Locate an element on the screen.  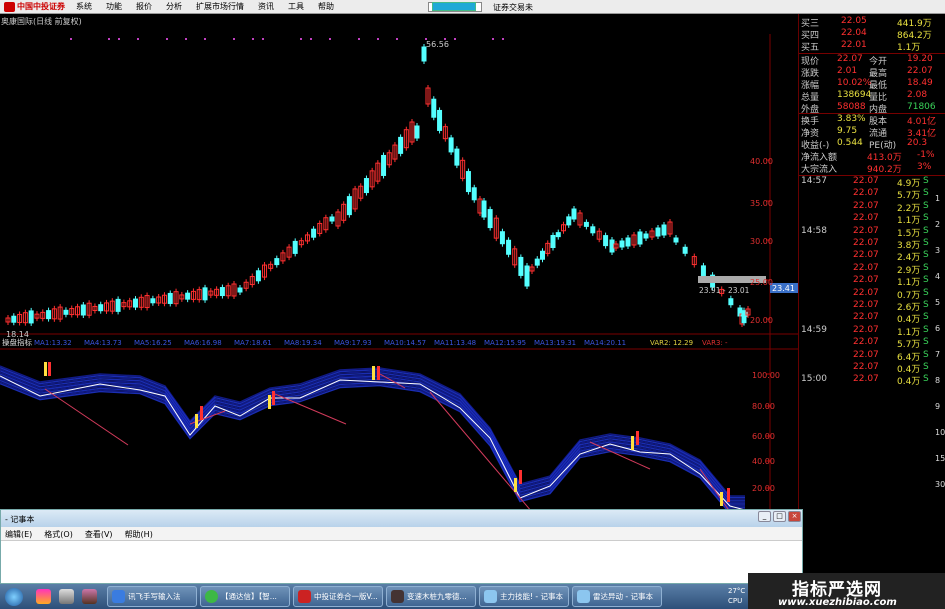
search-box-fill is located at coordinates (454, 6).